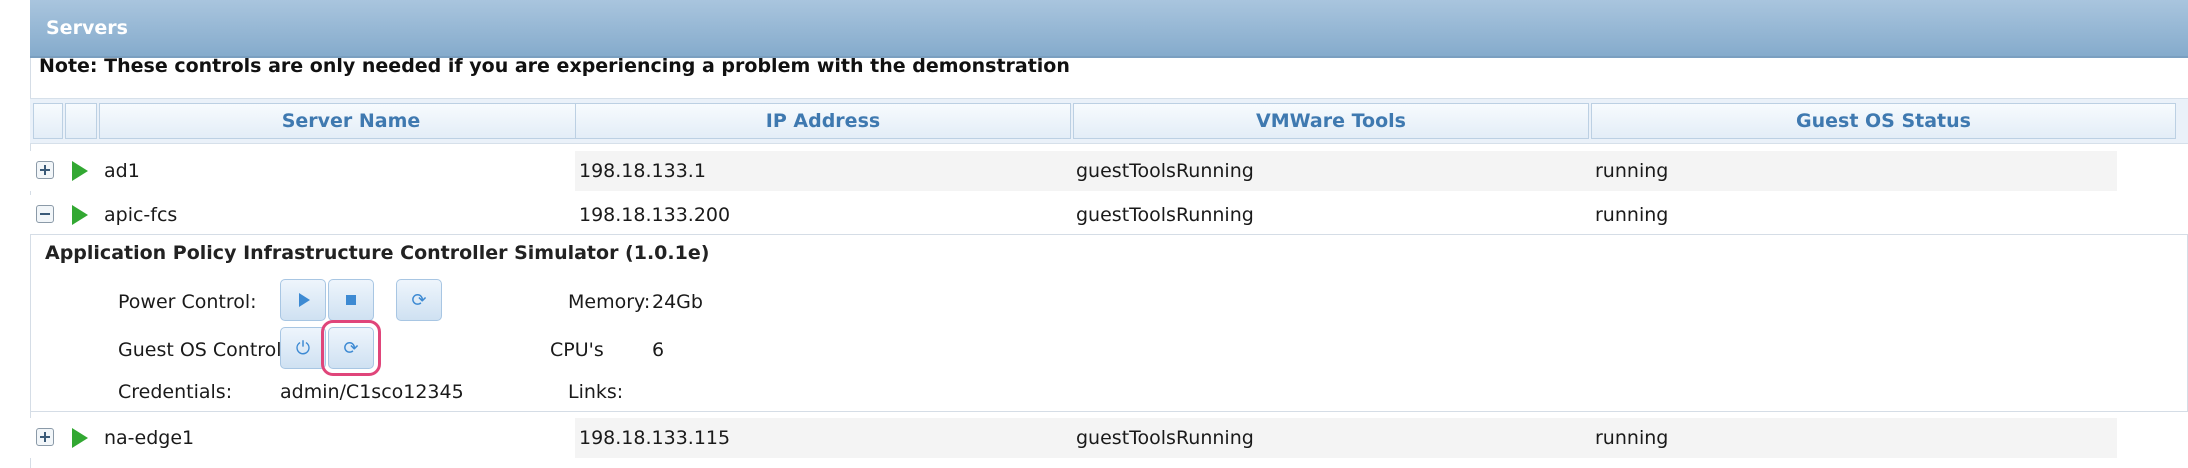 This screenshot has height=468, width=2188. Describe the element at coordinates (1331, 121) in the screenshot. I see `header-vmware-tools: VMWare Tools` at that location.